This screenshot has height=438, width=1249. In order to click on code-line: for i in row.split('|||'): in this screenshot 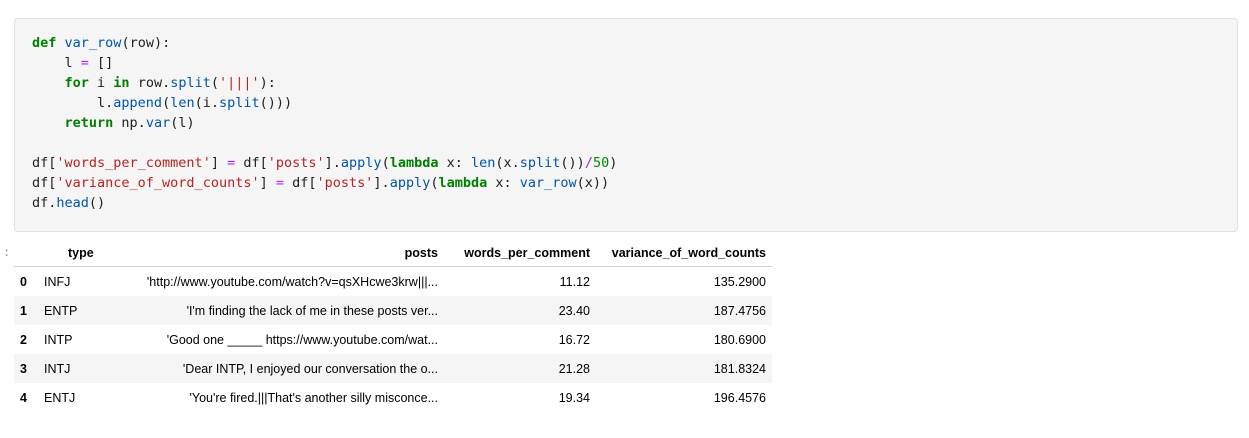, I will do `click(170, 83)`.